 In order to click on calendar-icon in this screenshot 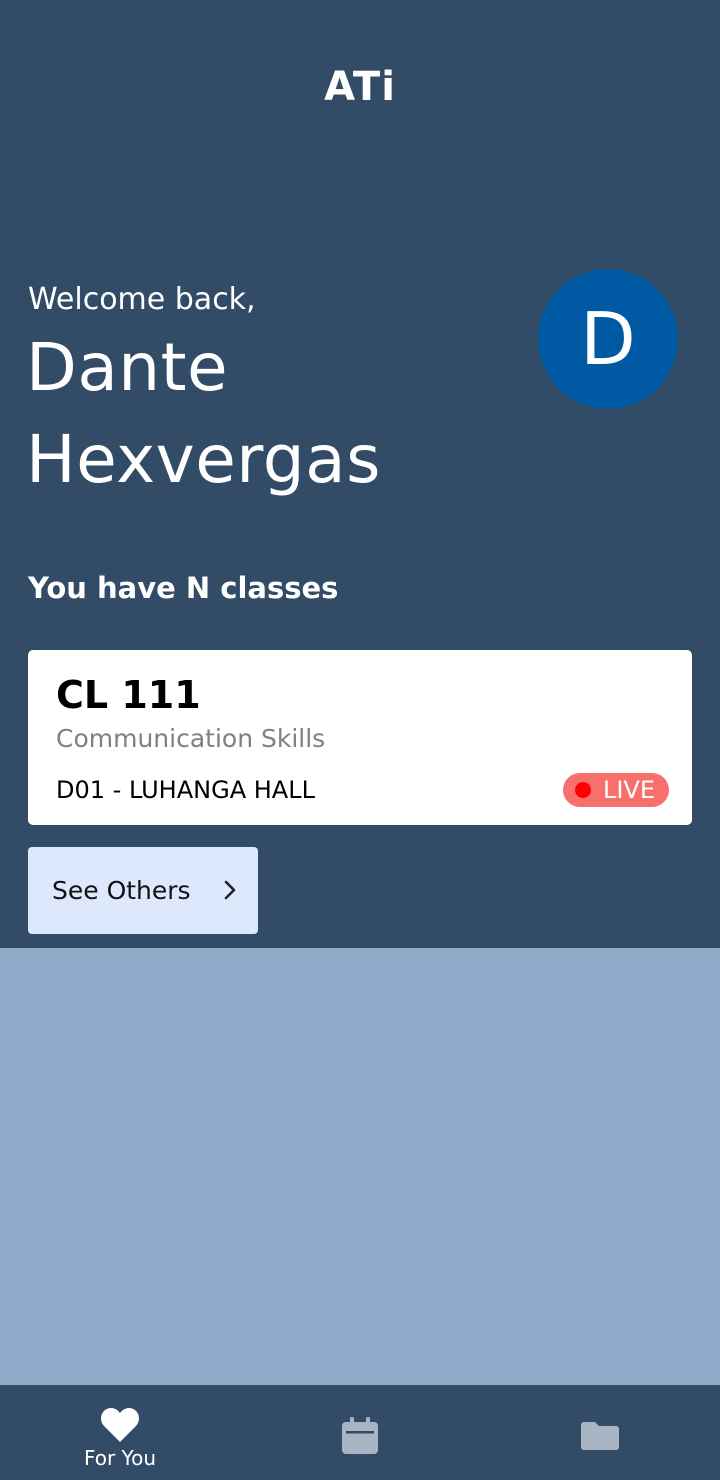, I will do `click(360, 1435)`.